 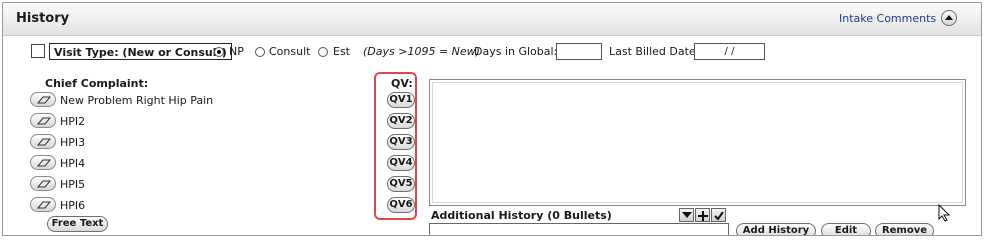 I want to click on last-billed-date-input: / /, so click(x=729, y=51).